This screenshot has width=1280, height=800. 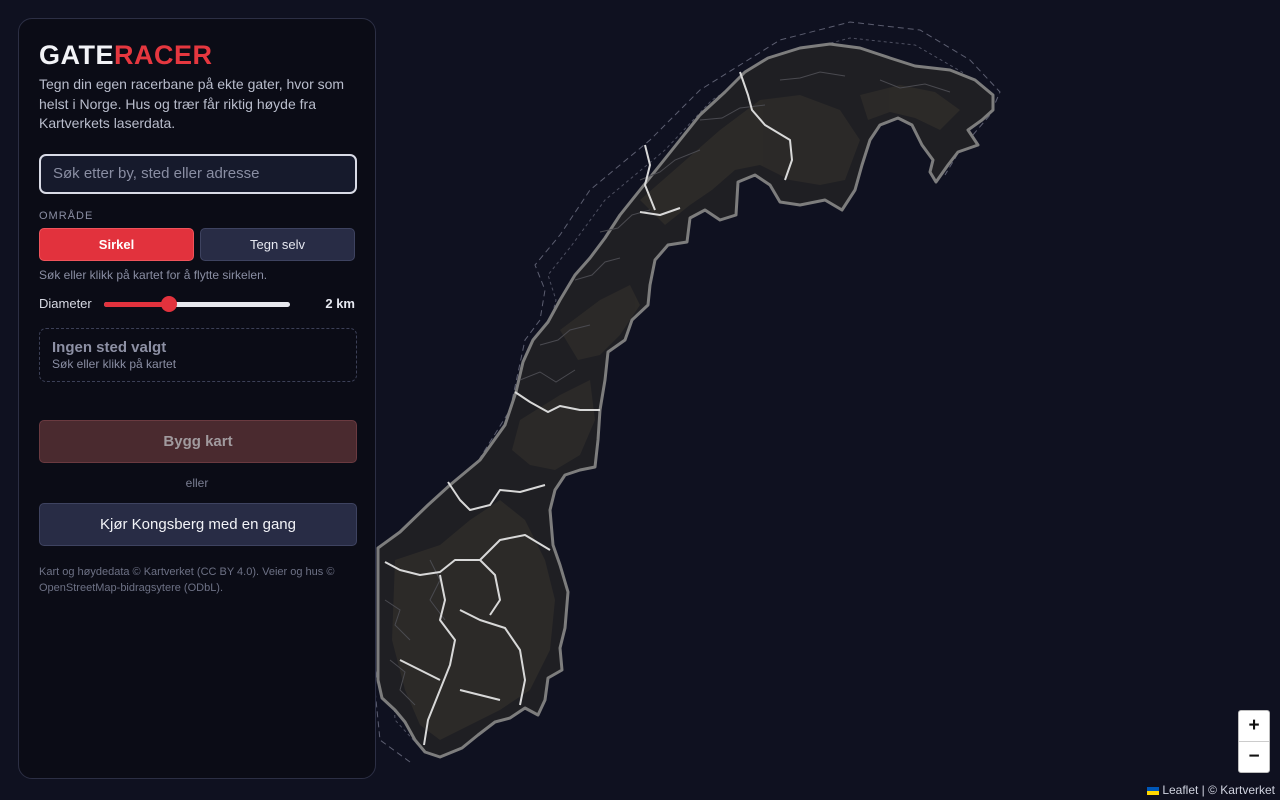 I want to click on leaflet-link: Leaflet, so click(x=1180, y=790).